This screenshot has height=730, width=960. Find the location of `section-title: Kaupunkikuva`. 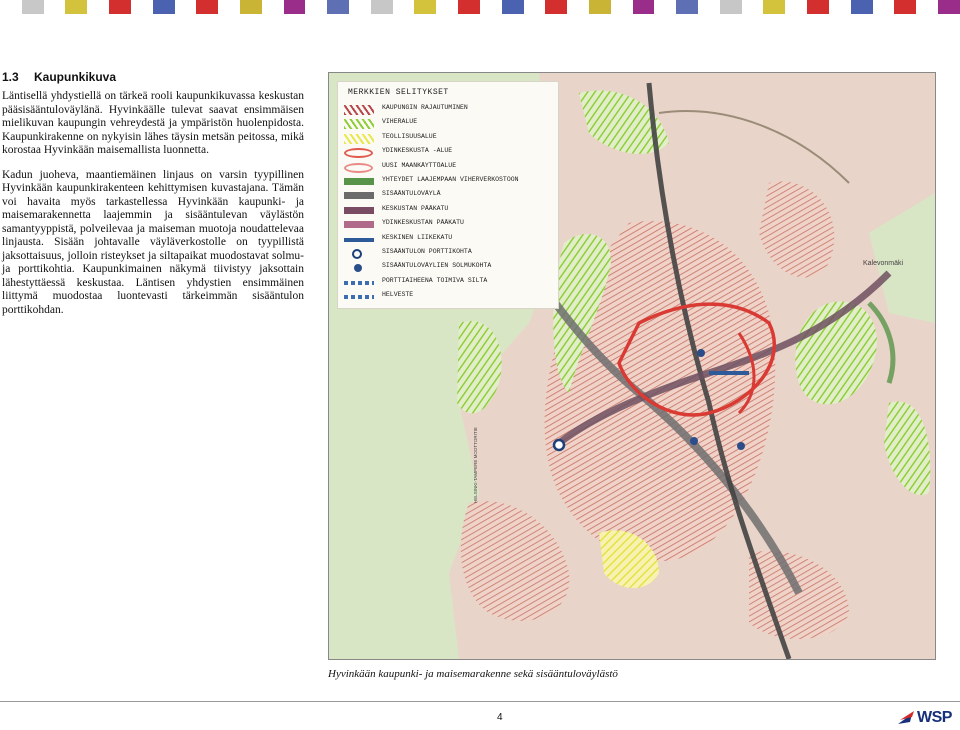

section-title: Kaupunkikuva is located at coordinates (75, 77).